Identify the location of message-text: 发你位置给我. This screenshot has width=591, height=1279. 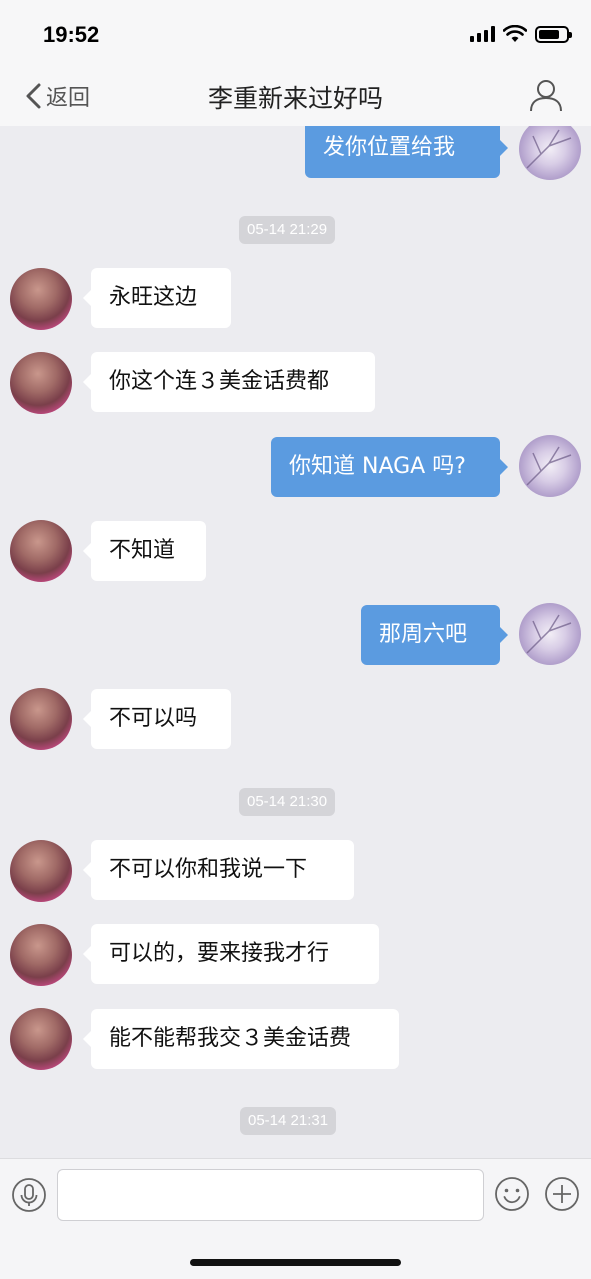
(389, 147).